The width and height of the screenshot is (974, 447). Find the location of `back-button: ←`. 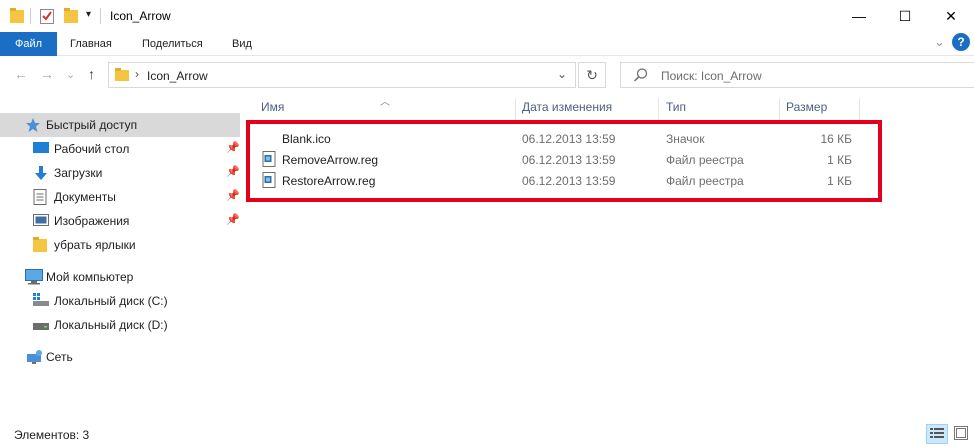

back-button: ← is located at coordinates (21, 74).